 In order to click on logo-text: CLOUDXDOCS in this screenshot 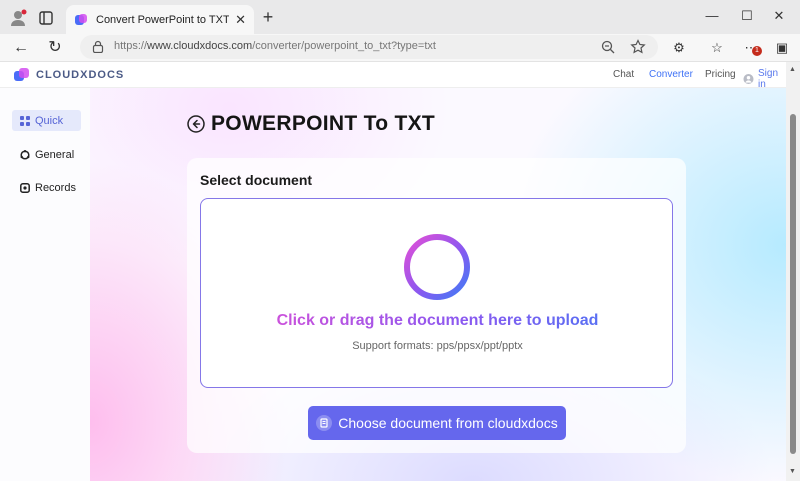, I will do `click(80, 75)`.